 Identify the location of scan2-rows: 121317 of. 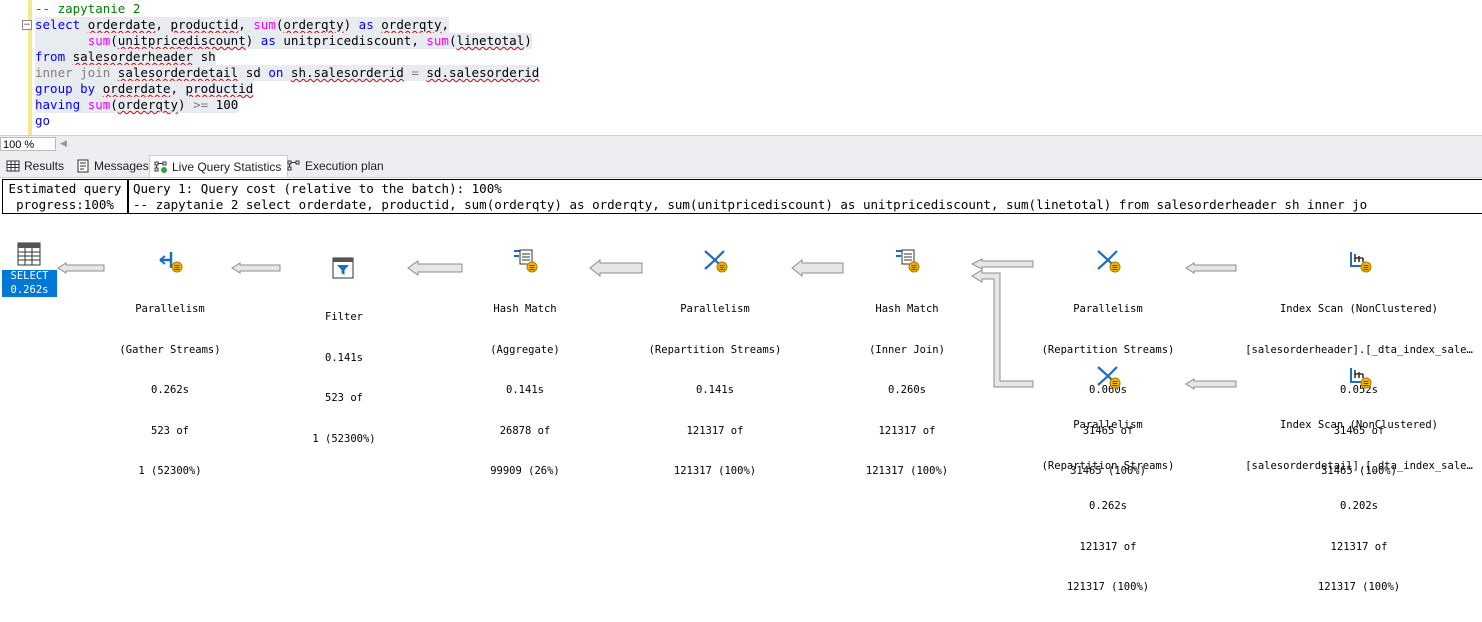
(1359, 546).